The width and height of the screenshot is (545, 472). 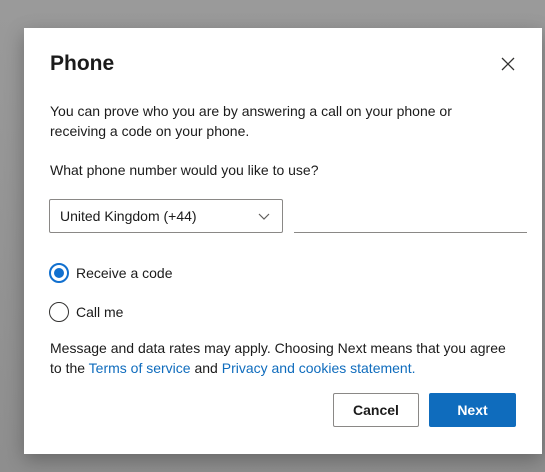 I want to click on phone-number-input, so click(x=410, y=216).